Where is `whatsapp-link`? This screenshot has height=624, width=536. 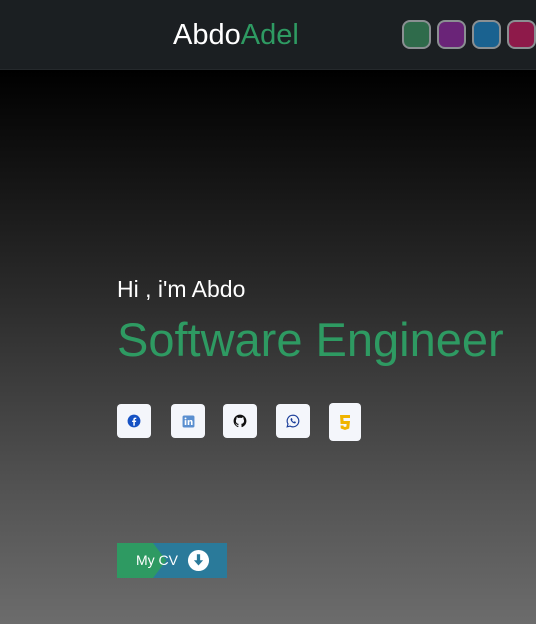
whatsapp-link is located at coordinates (293, 421).